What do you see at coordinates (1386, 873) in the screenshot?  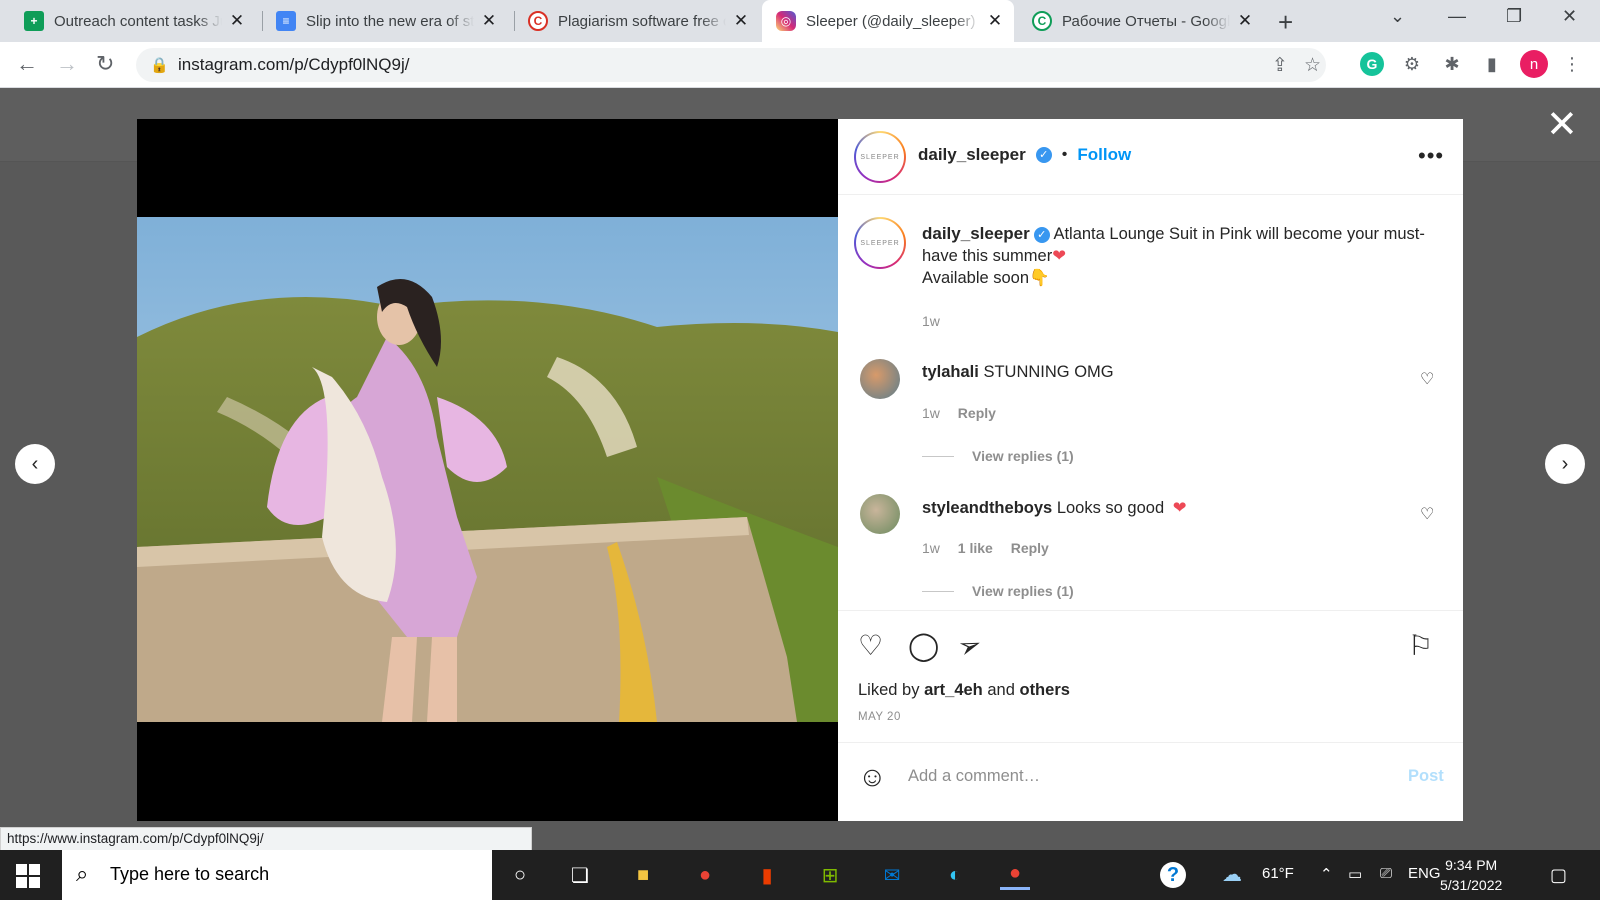 I see `network-icon: ⎚` at bounding box center [1386, 873].